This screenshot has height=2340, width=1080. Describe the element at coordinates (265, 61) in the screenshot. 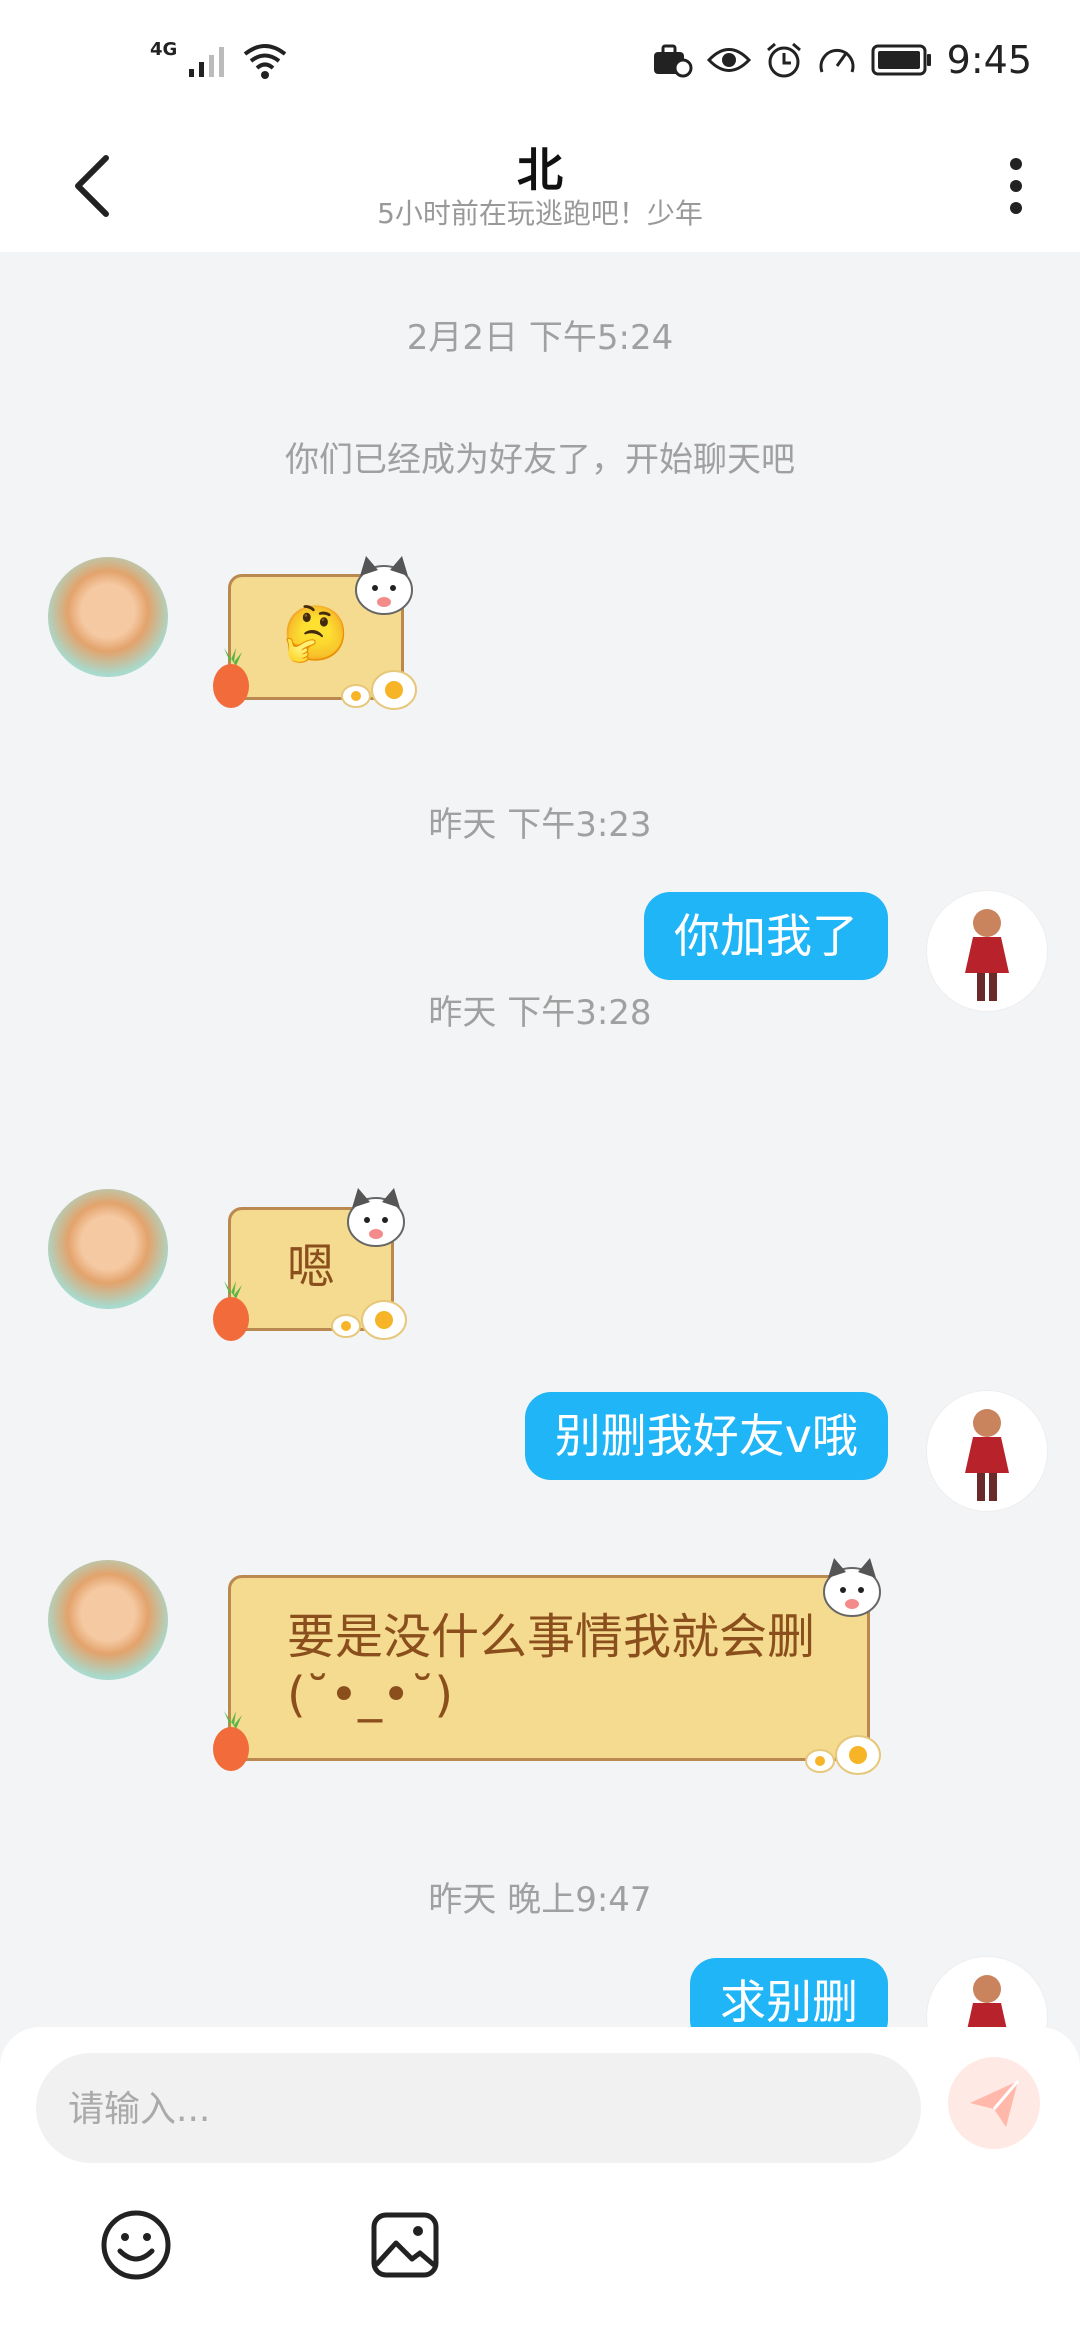

I see `wifi-icon` at that location.